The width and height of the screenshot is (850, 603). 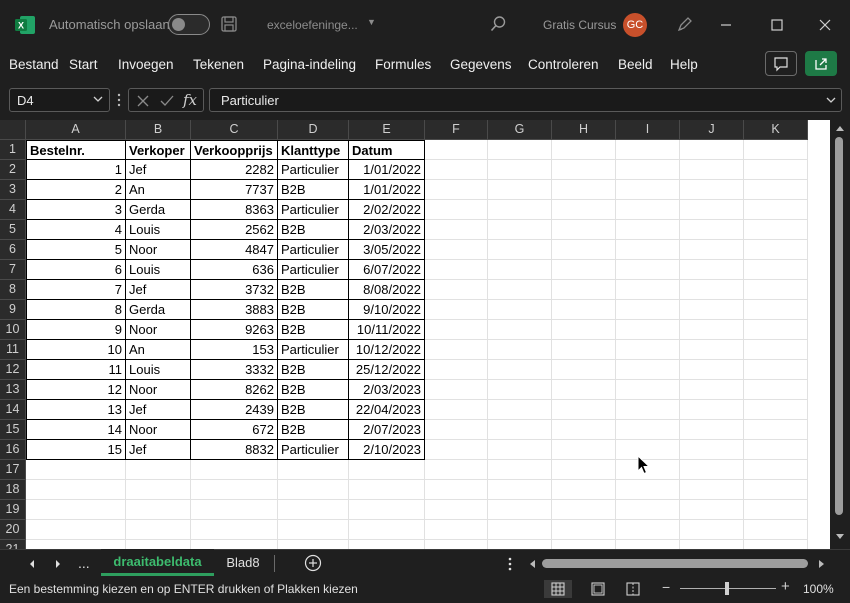 What do you see at coordinates (13, 470) in the screenshot?
I see `row-header: 17` at bounding box center [13, 470].